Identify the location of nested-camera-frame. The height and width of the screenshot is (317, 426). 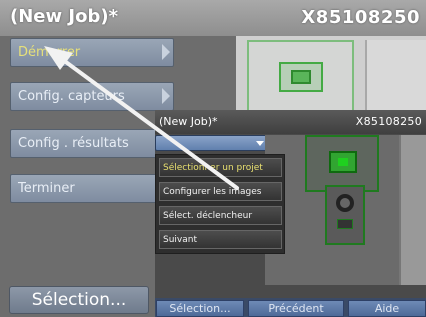
(342, 163).